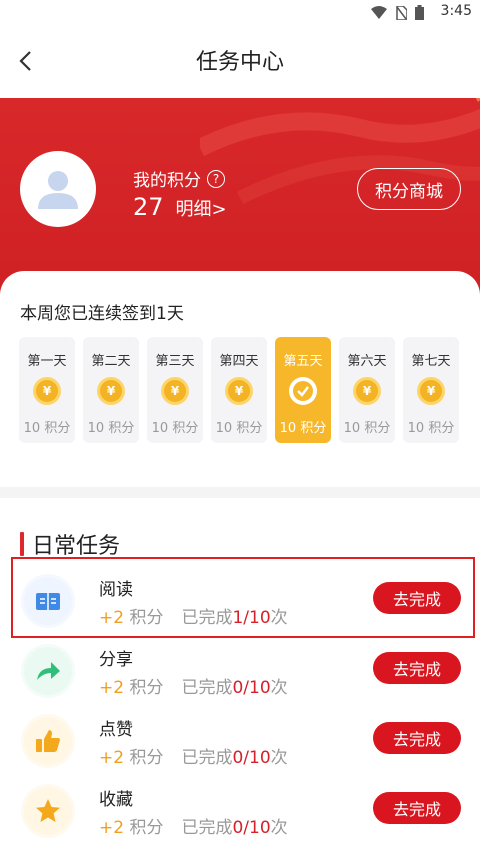  Describe the element at coordinates (456, 11) in the screenshot. I see `status-time: 3:45` at that location.